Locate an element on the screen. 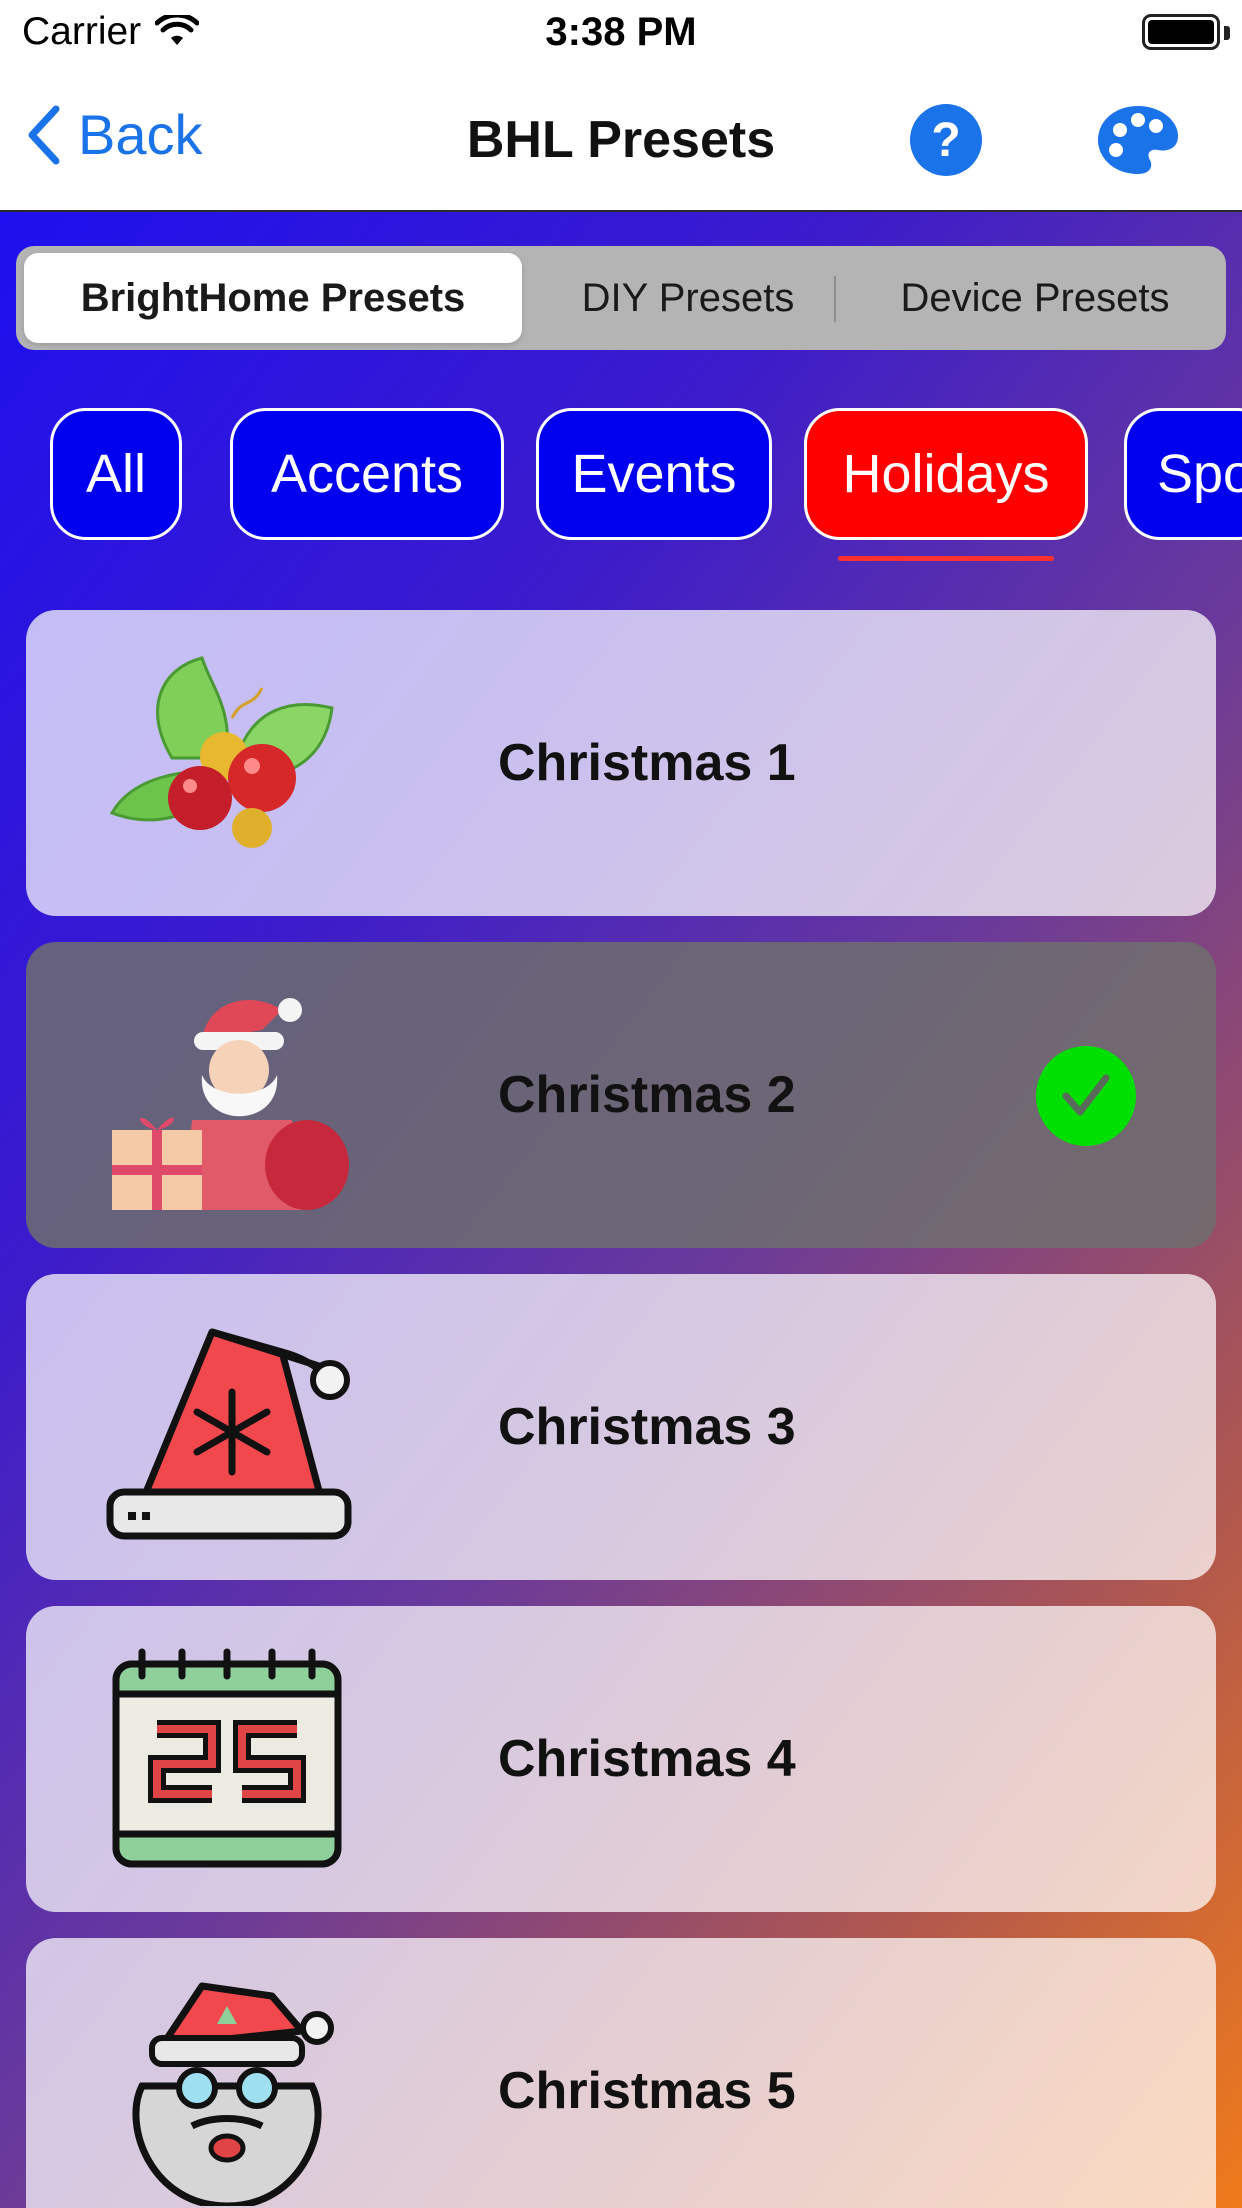  segment-divider is located at coordinates (835, 299).